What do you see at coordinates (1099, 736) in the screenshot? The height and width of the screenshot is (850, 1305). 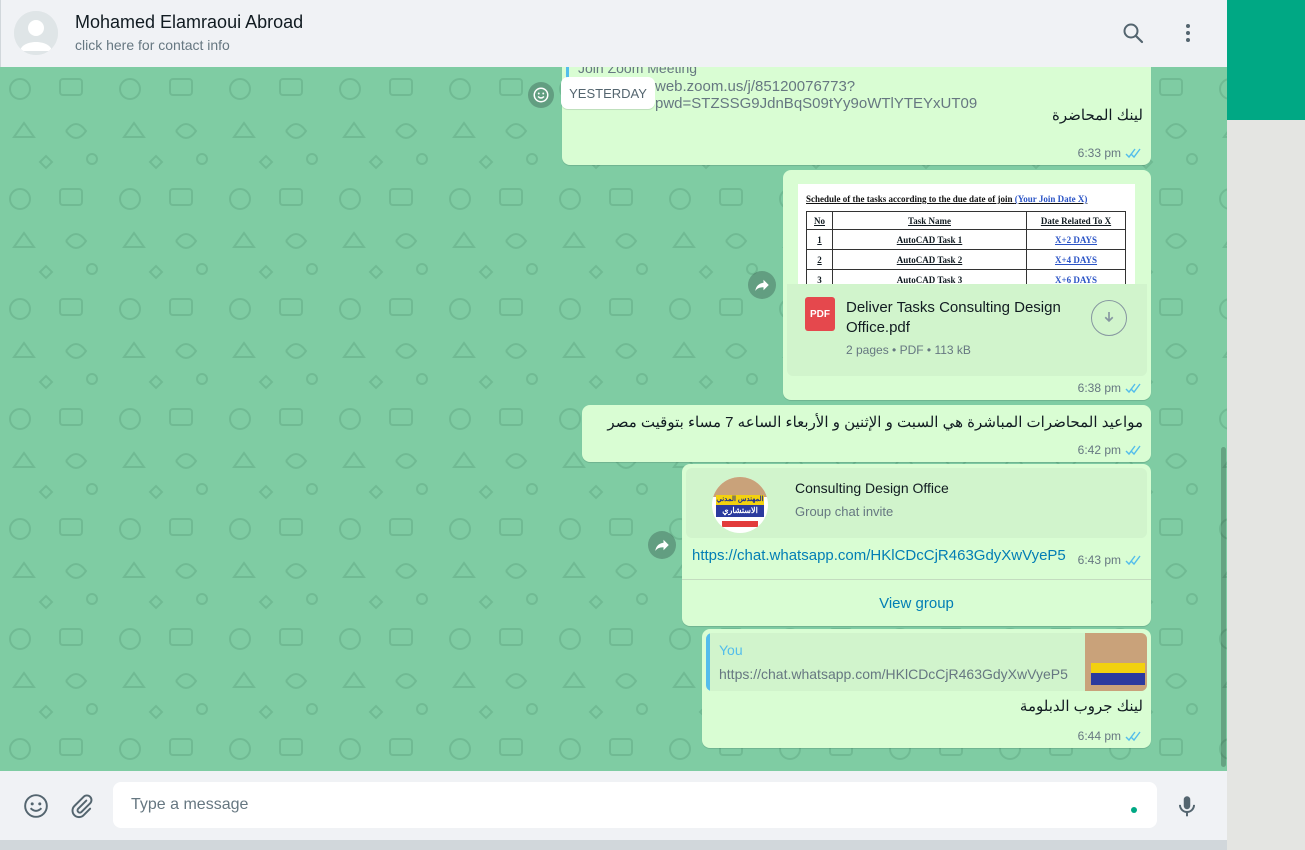 I see `message-time: 6:44 pm` at bounding box center [1099, 736].